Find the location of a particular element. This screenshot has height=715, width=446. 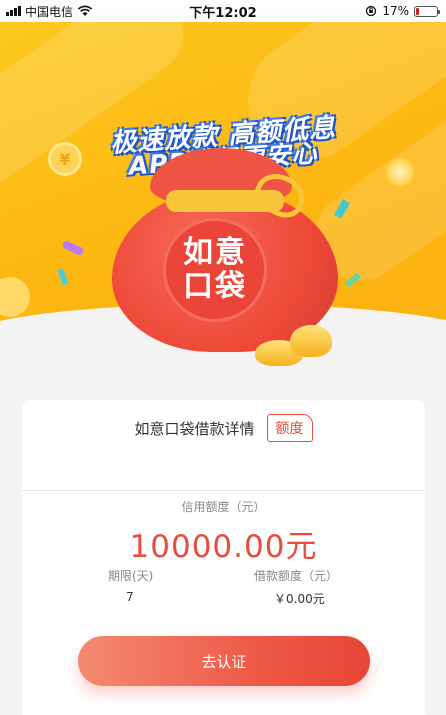

seal-text-1: 如意 is located at coordinates (215, 252).